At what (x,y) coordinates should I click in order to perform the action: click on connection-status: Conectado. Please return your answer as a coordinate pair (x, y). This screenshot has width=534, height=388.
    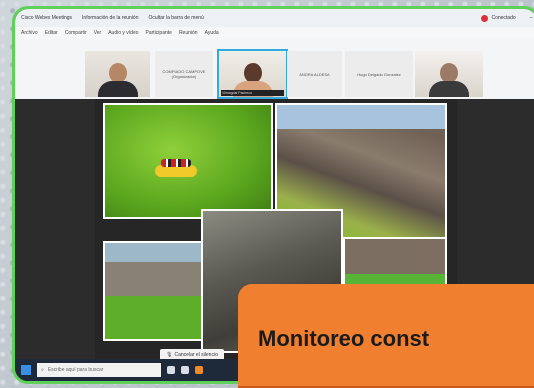
    Looking at the image, I should click on (498, 18).